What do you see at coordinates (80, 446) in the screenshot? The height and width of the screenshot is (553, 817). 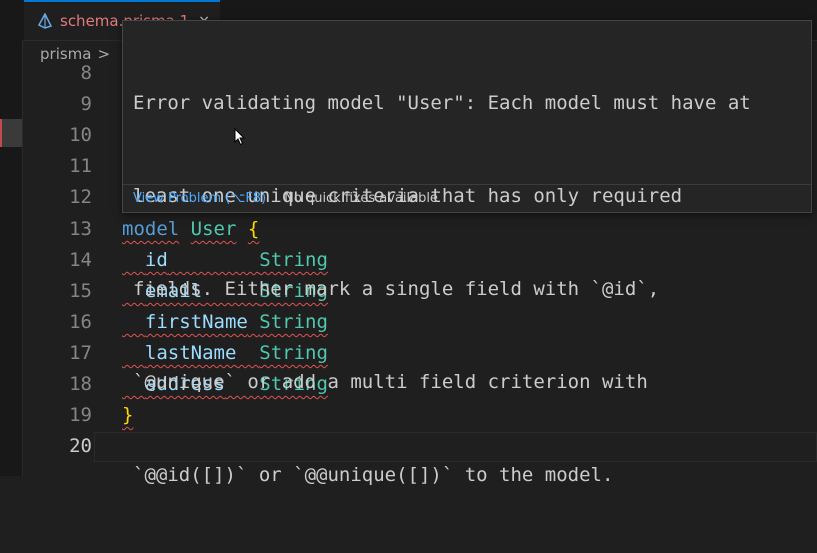 I see `line-number-current: 20` at bounding box center [80, 446].